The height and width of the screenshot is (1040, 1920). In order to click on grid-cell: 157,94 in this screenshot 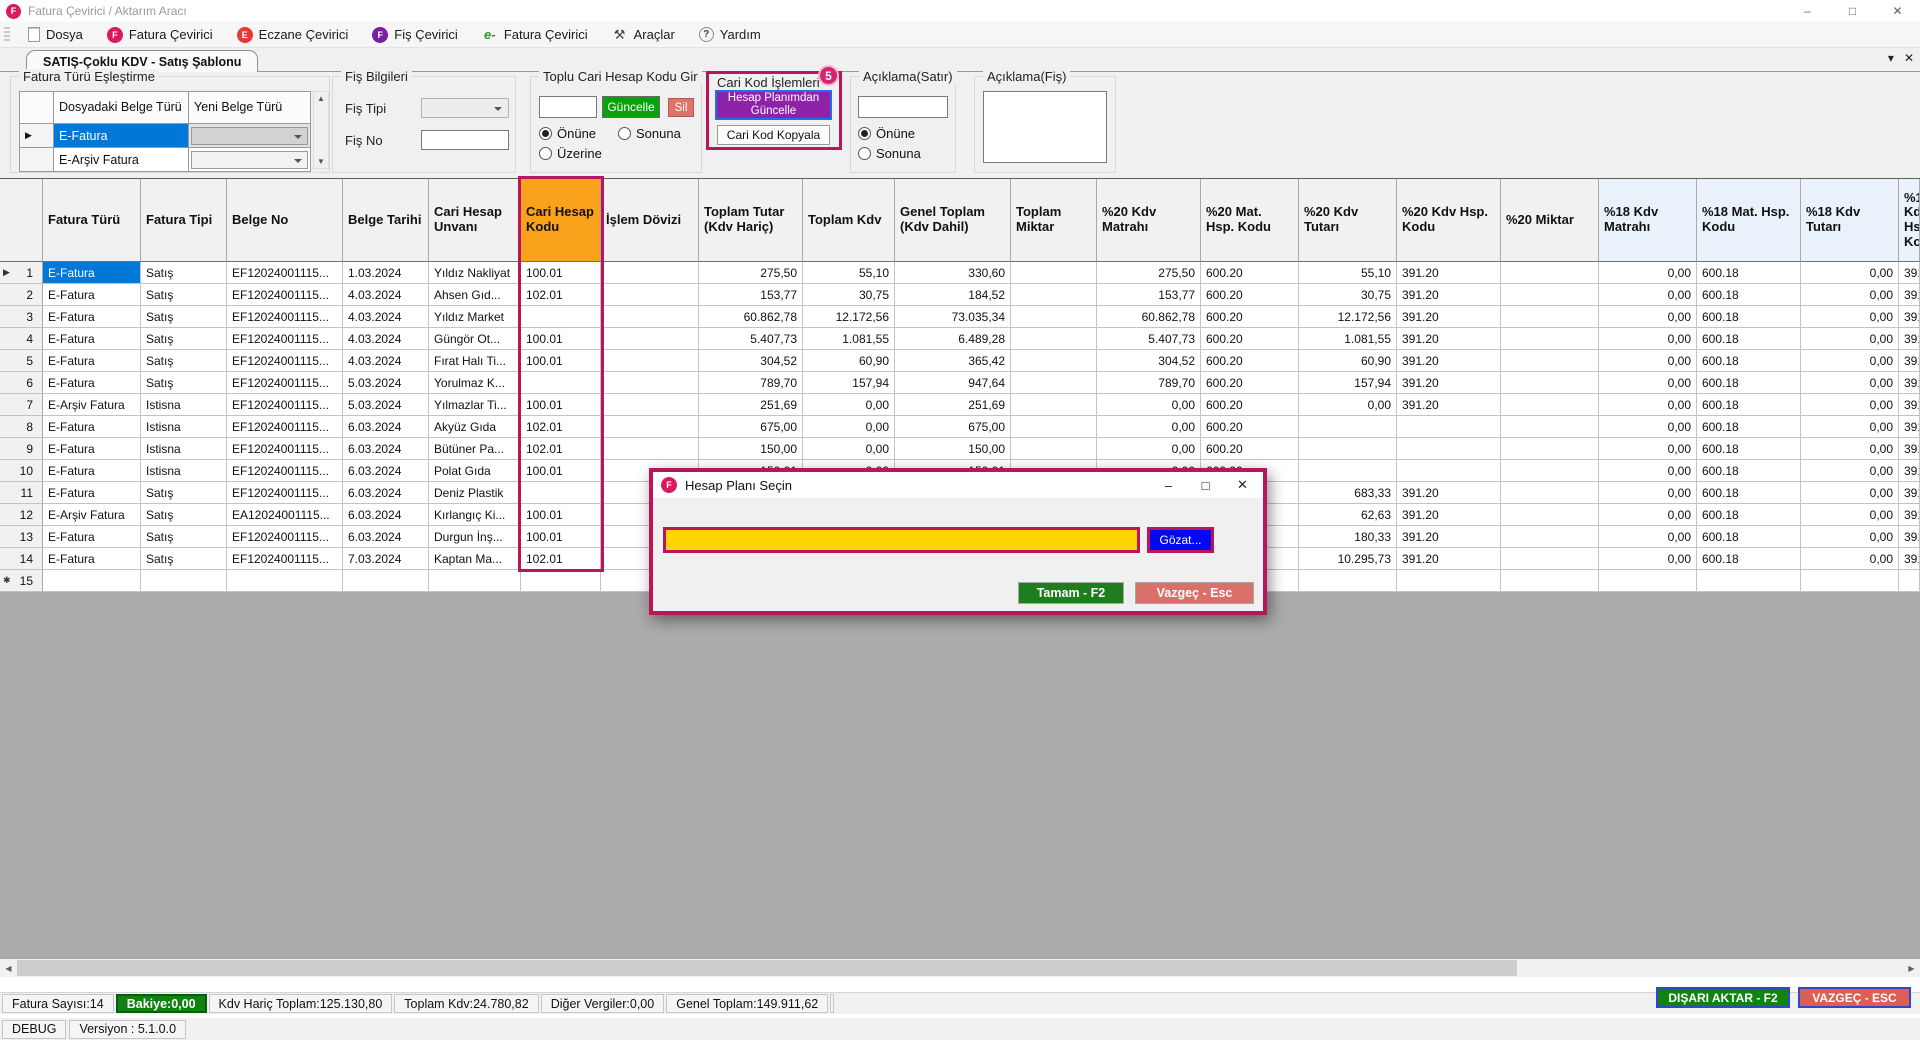, I will do `click(1348, 383)`.